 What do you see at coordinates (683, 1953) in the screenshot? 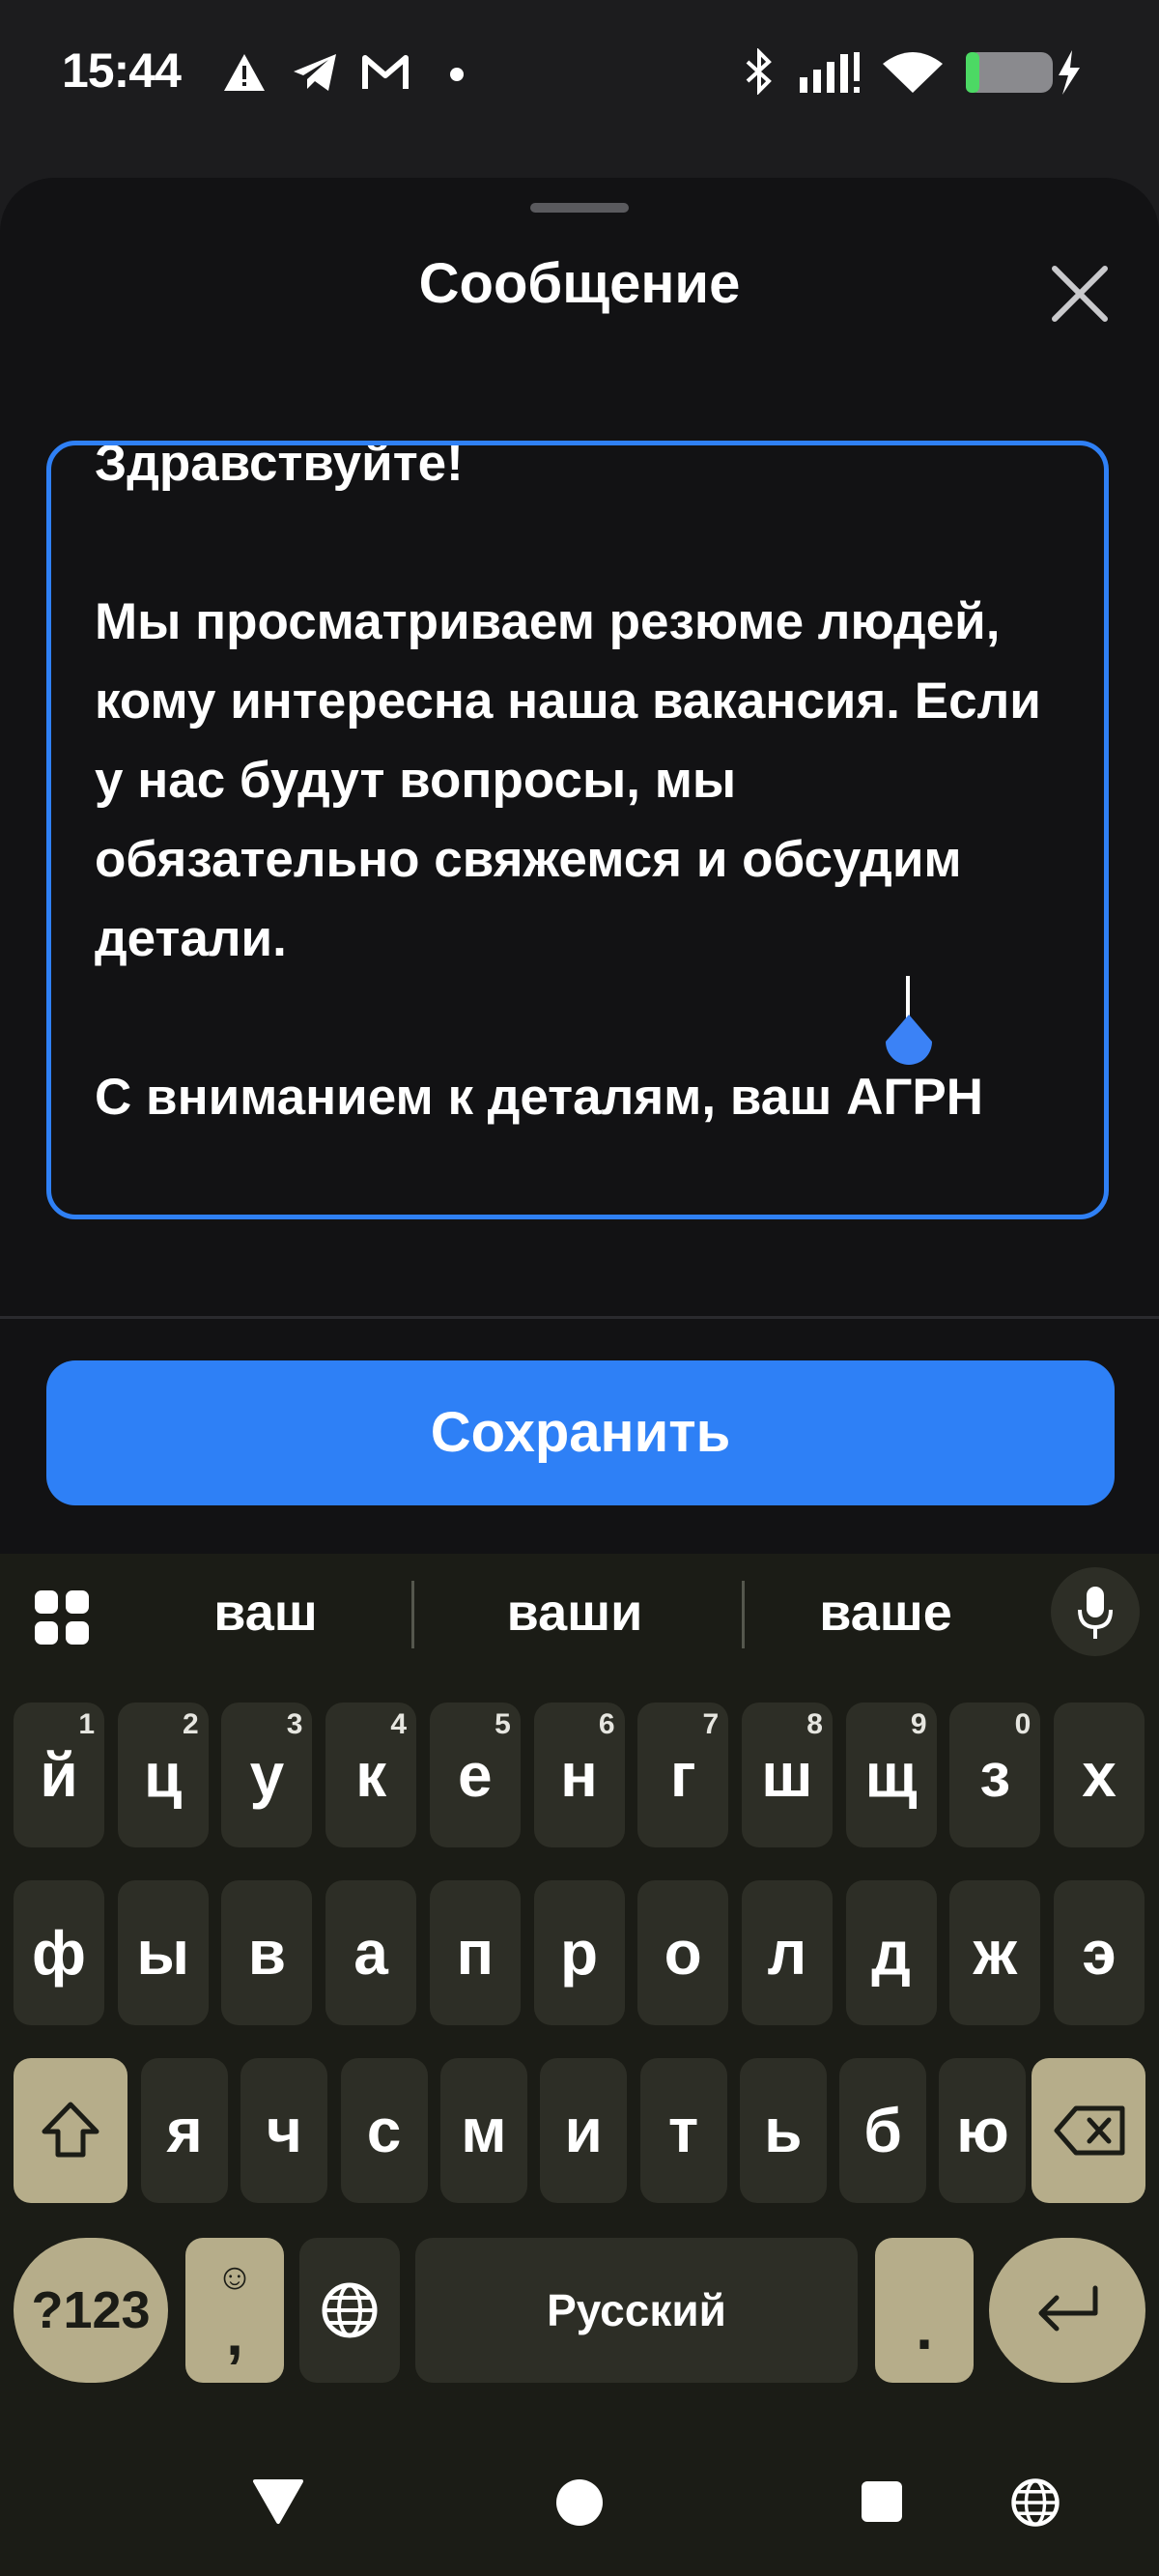
I see `key-6: о` at bounding box center [683, 1953].